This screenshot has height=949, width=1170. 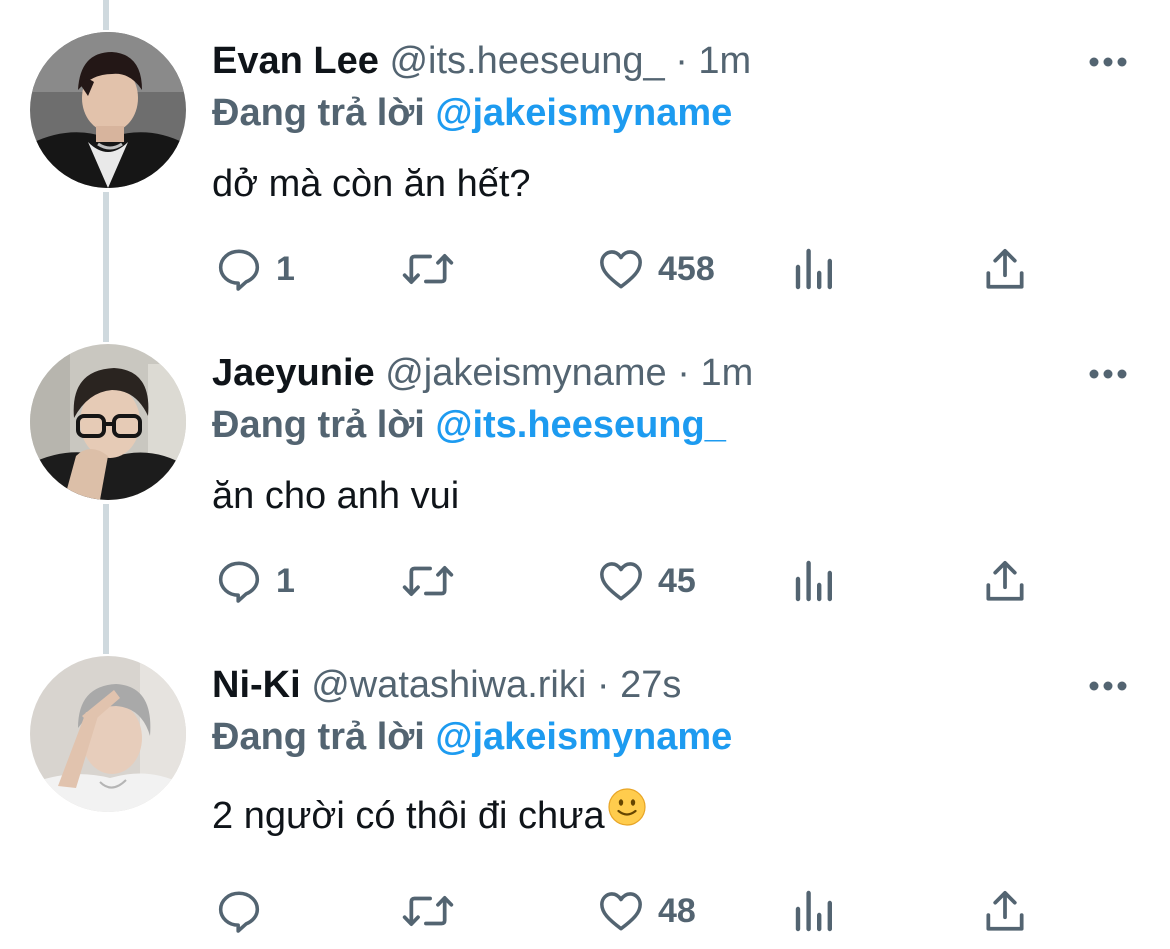 What do you see at coordinates (650, 685) in the screenshot?
I see `timestamp: 27s` at bounding box center [650, 685].